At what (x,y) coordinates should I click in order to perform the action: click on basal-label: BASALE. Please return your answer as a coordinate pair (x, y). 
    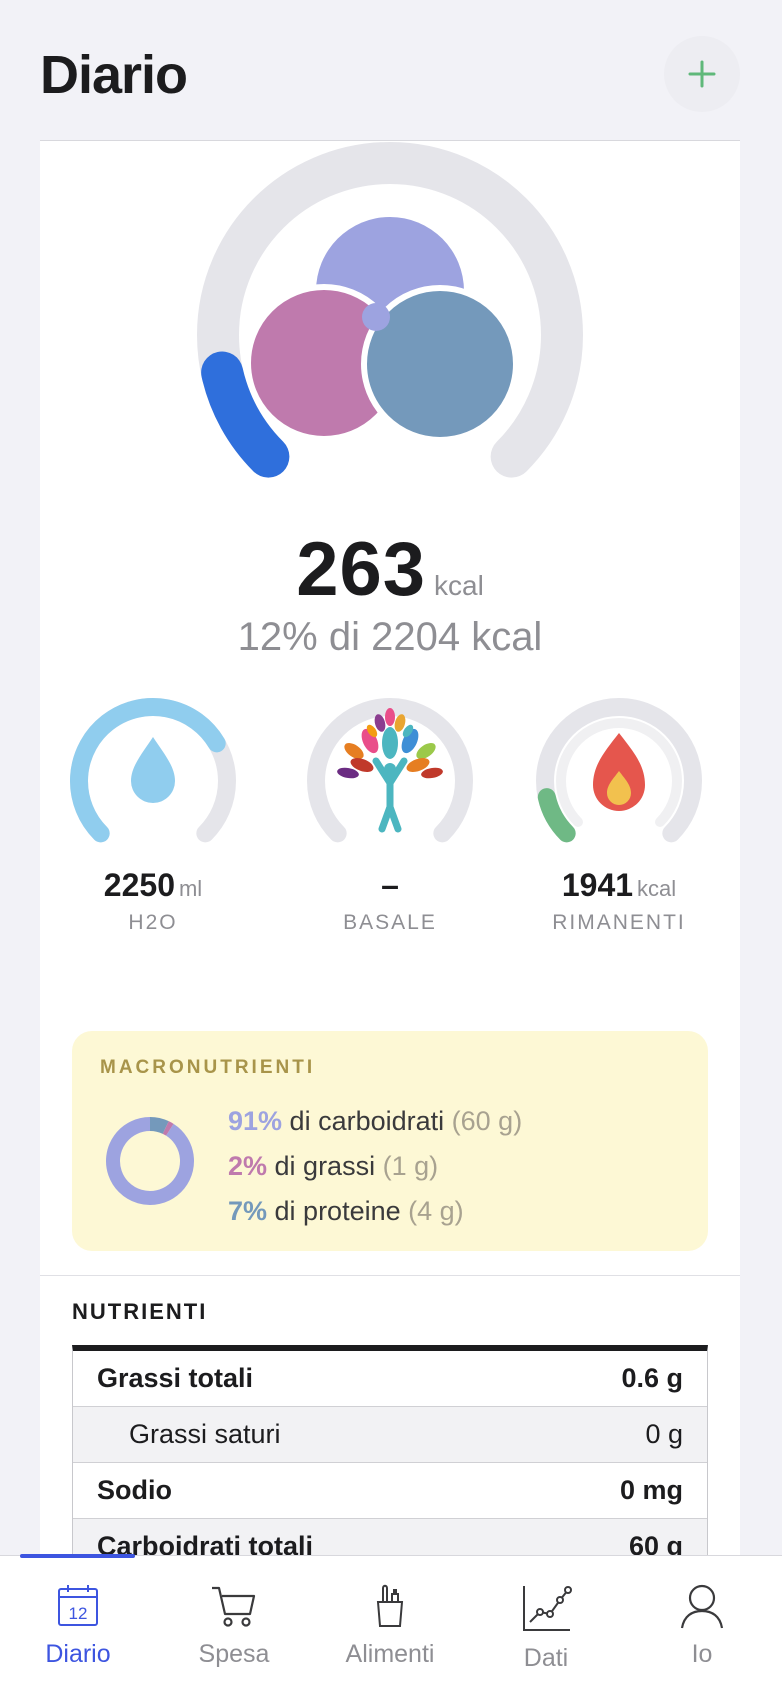
    Looking at the image, I should click on (390, 922).